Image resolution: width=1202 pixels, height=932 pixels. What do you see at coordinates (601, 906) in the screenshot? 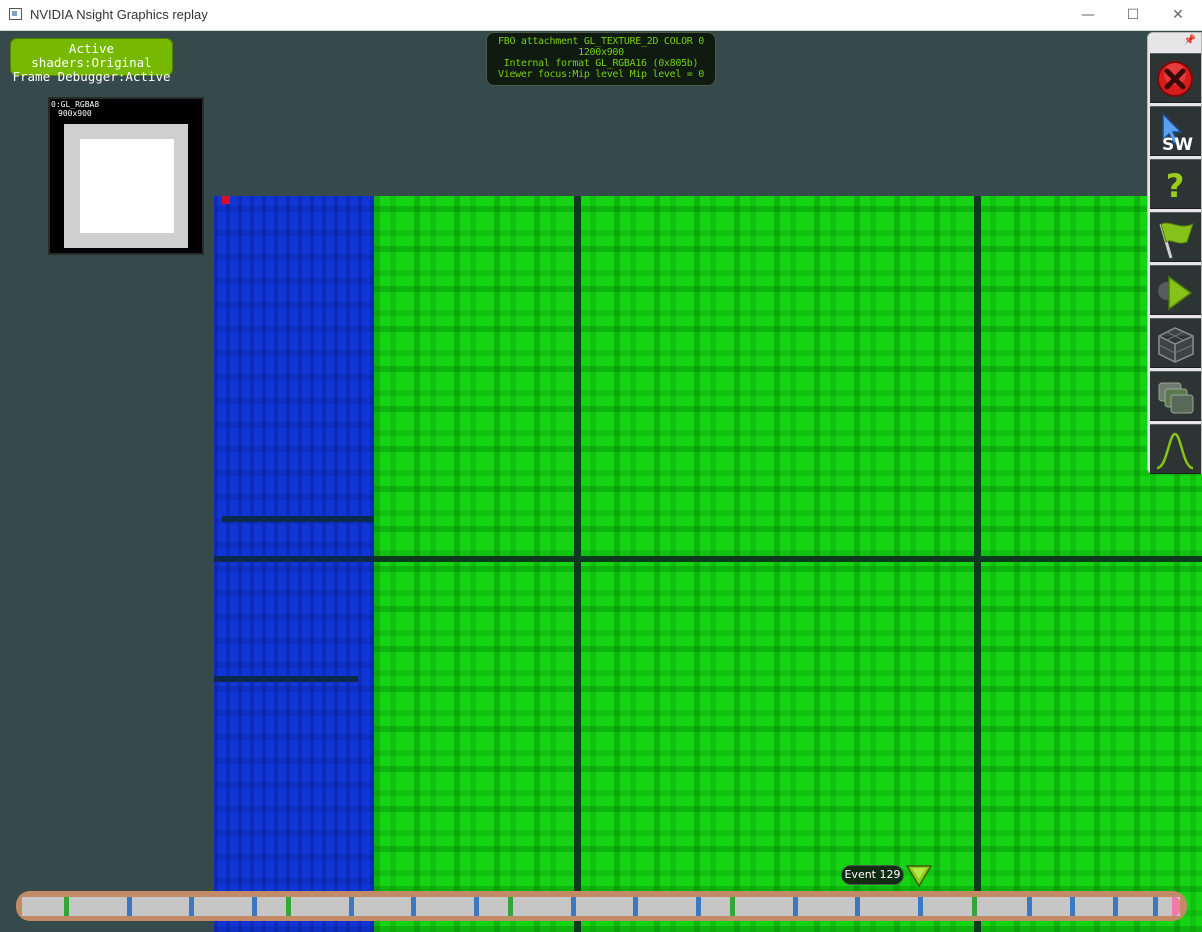
I see `timeline-track` at bounding box center [601, 906].